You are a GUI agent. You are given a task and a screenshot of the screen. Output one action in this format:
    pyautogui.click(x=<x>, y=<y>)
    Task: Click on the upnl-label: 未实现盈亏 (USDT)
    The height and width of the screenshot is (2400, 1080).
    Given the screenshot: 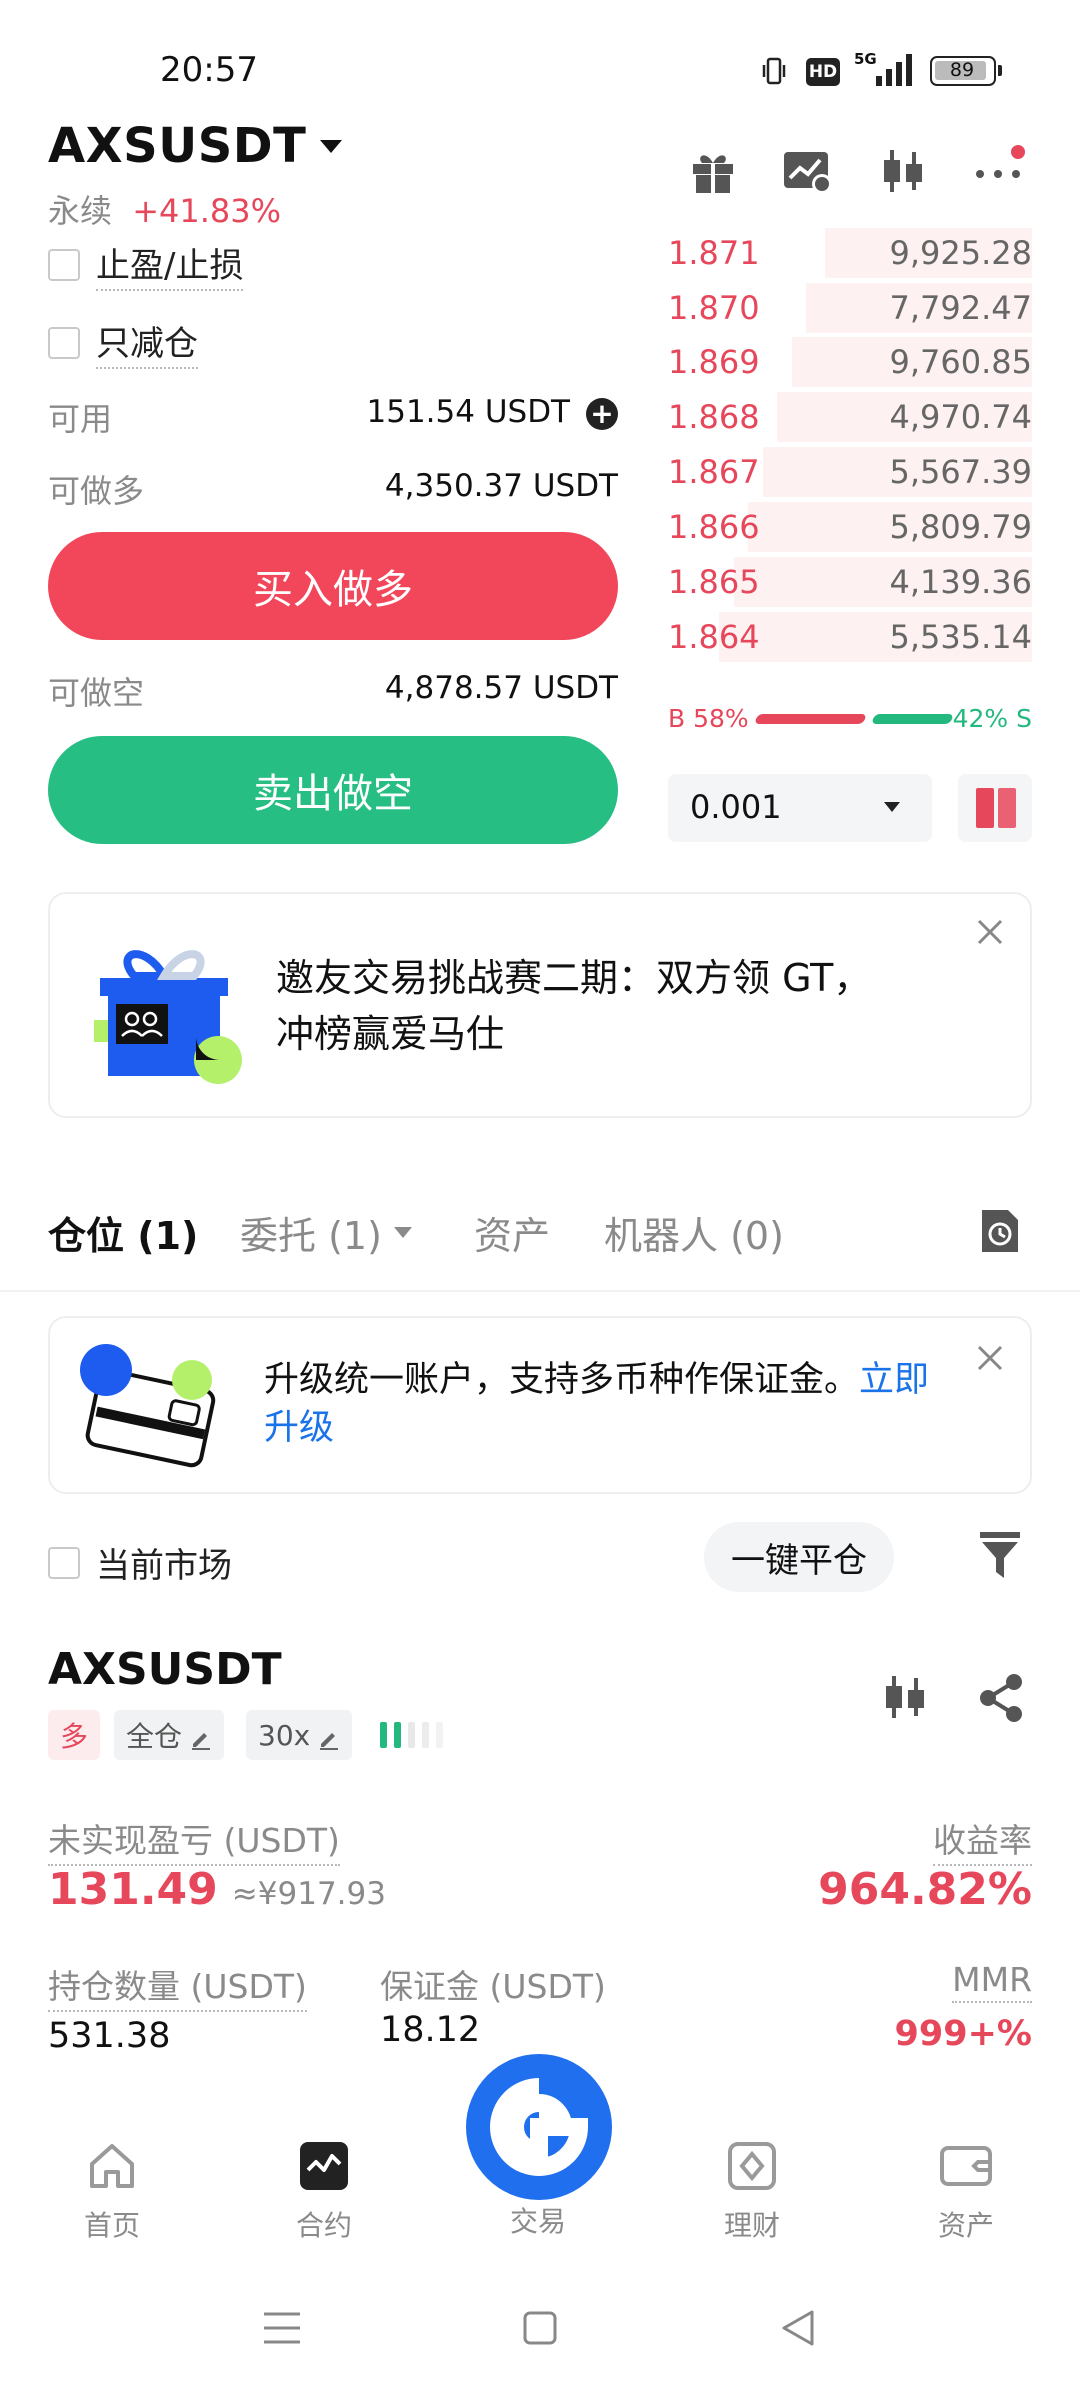 What is the action you would take?
    pyautogui.click(x=194, y=1840)
    